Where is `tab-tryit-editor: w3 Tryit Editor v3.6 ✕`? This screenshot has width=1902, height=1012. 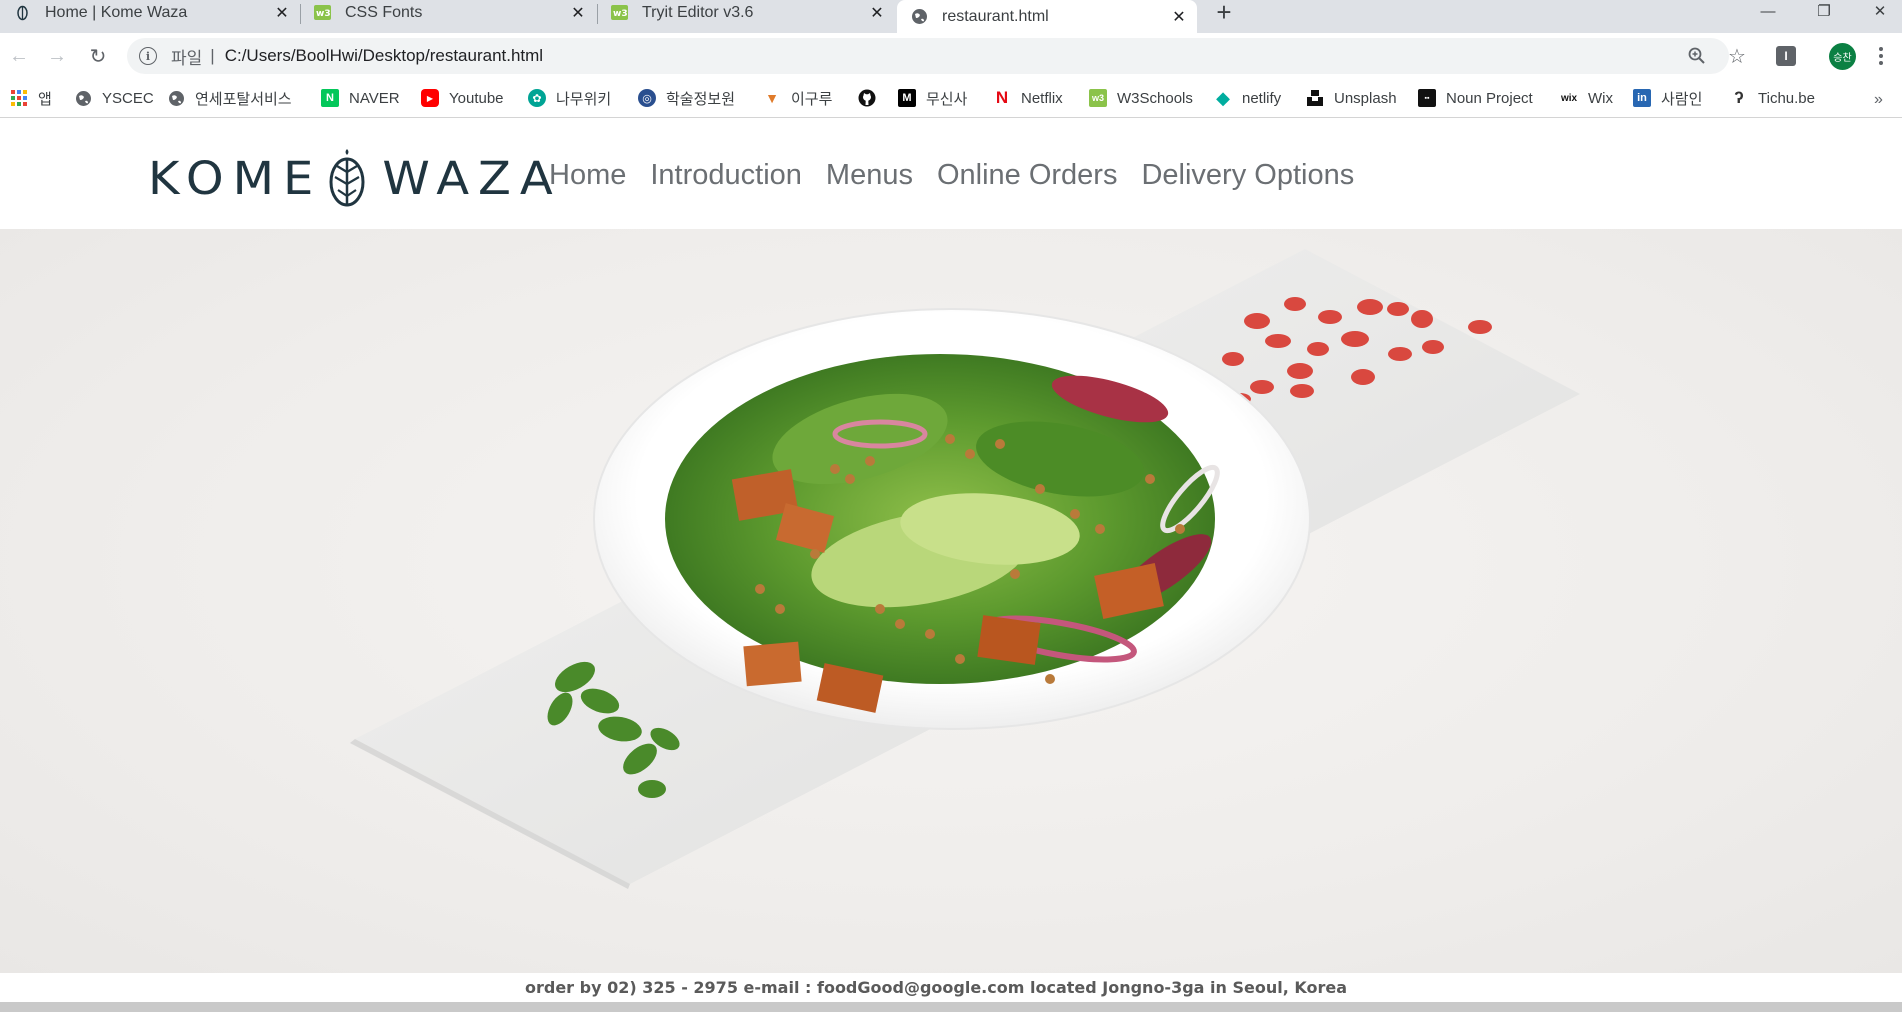
tab-tryit-editor: w3 Tryit Editor v3.6 ✕ is located at coordinates (746, 12).